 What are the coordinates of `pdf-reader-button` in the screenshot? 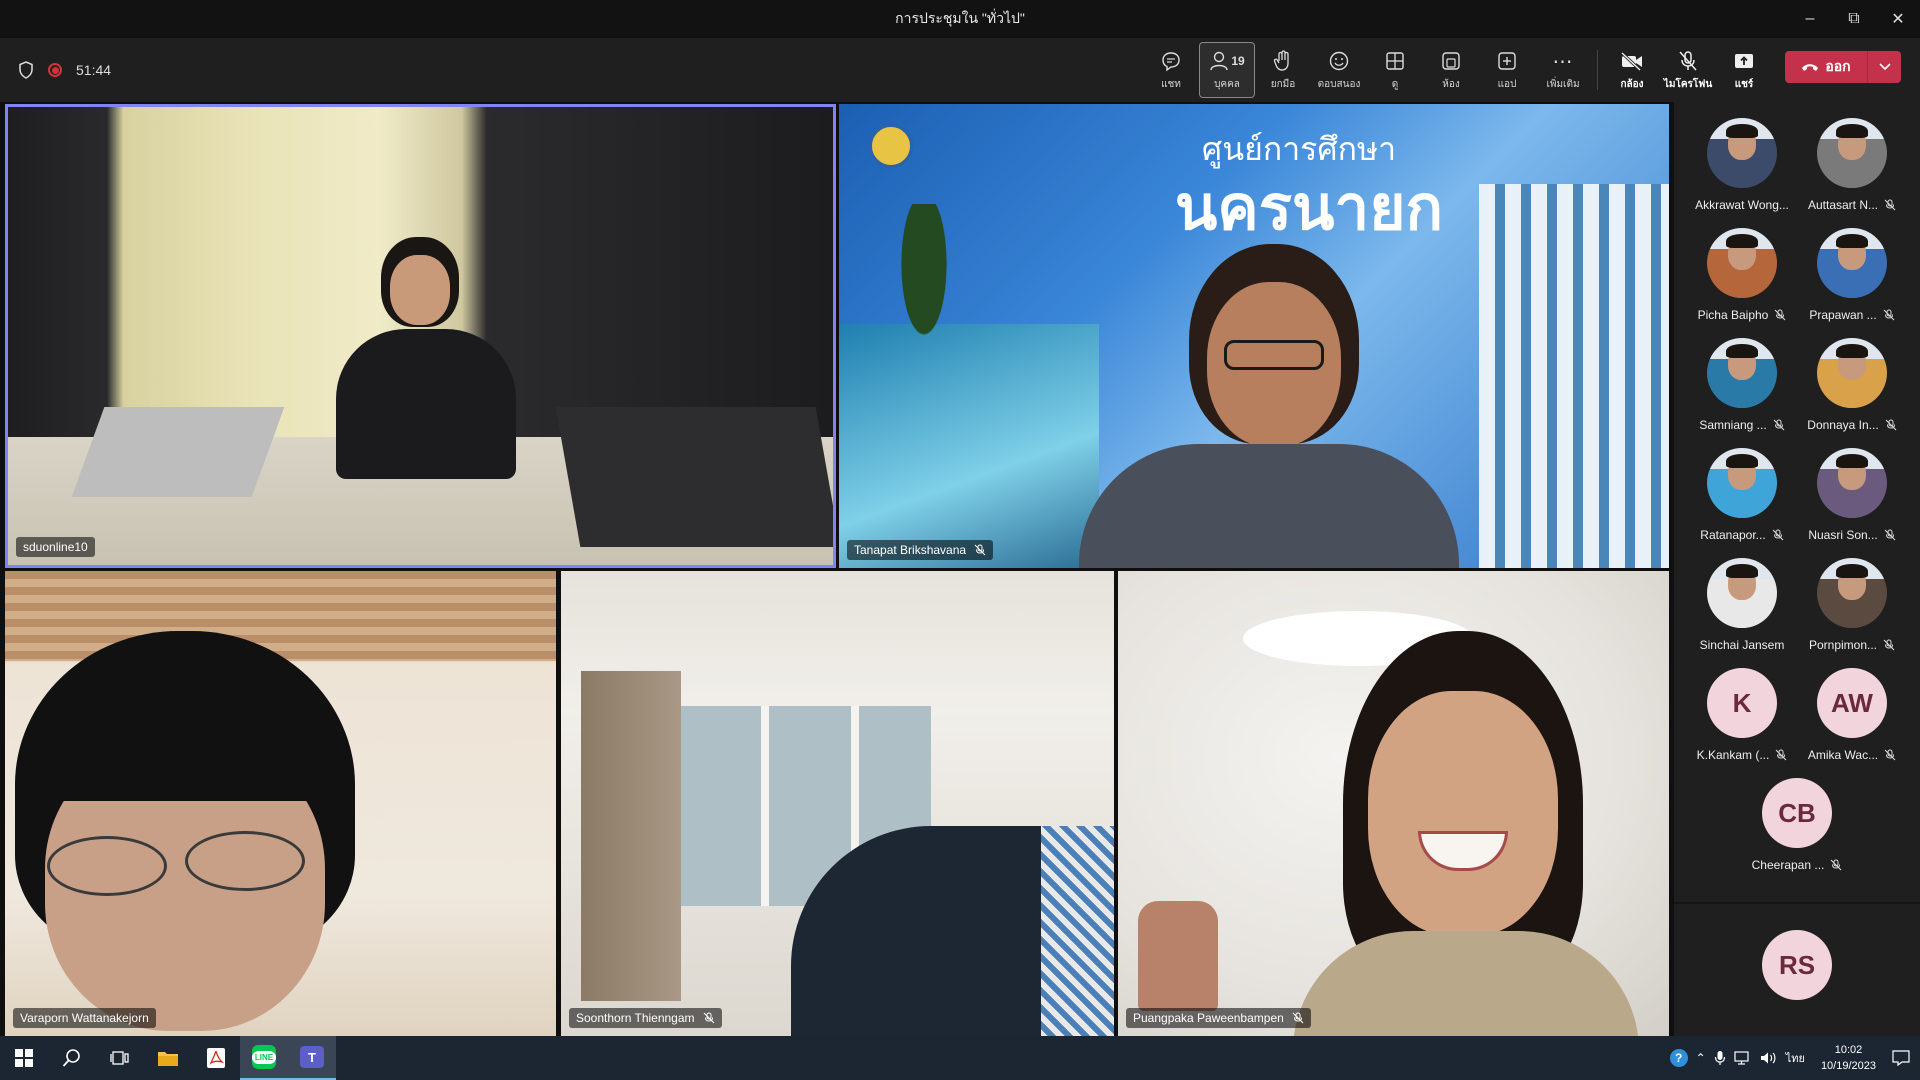 It's located at (216, 1058).